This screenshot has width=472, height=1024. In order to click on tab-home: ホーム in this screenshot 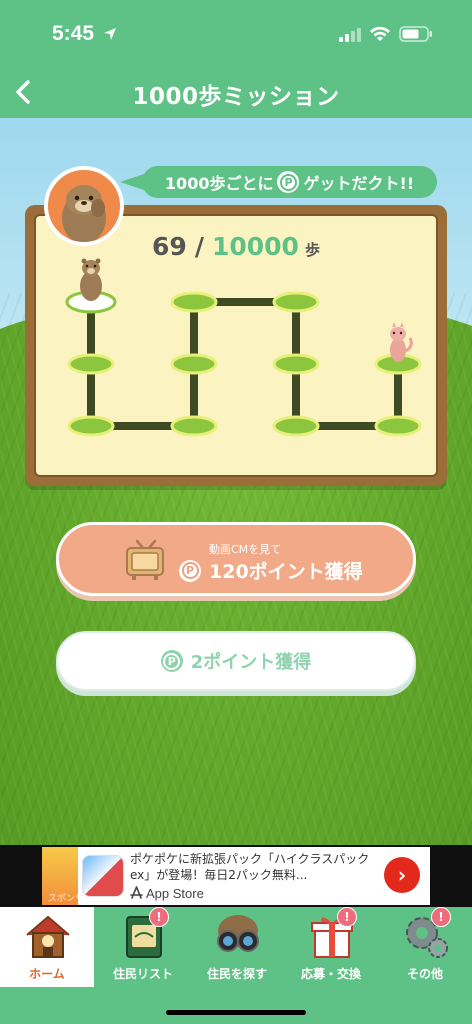, I will do `click(47, 947)`.